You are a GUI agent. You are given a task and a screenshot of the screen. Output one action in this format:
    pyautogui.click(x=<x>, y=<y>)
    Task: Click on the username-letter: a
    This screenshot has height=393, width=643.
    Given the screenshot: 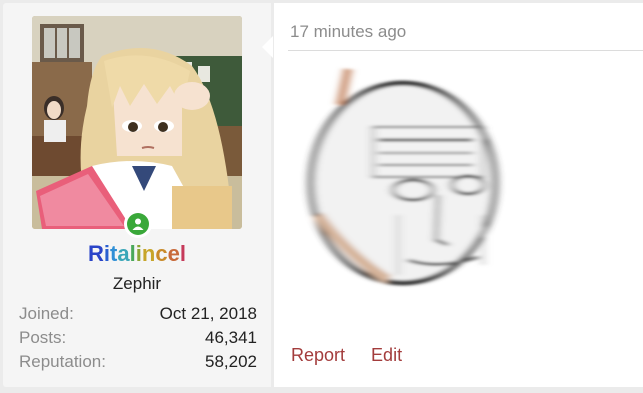 What is the action you would take?
    pyautogui.click(x=123, y=253)
    